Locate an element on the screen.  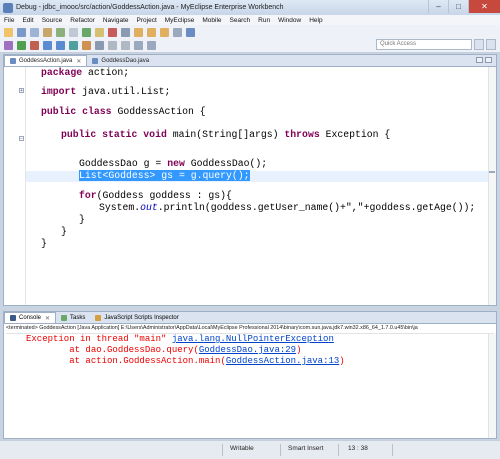
back-icon is located at coordinates (138, 45).